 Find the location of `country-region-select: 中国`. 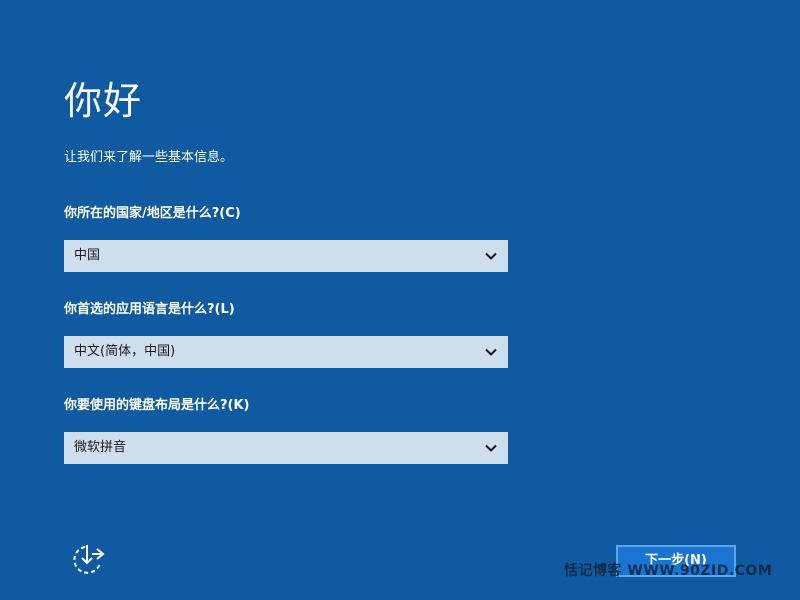

country-region-select: 中国 is located at coordinates (286, 256).